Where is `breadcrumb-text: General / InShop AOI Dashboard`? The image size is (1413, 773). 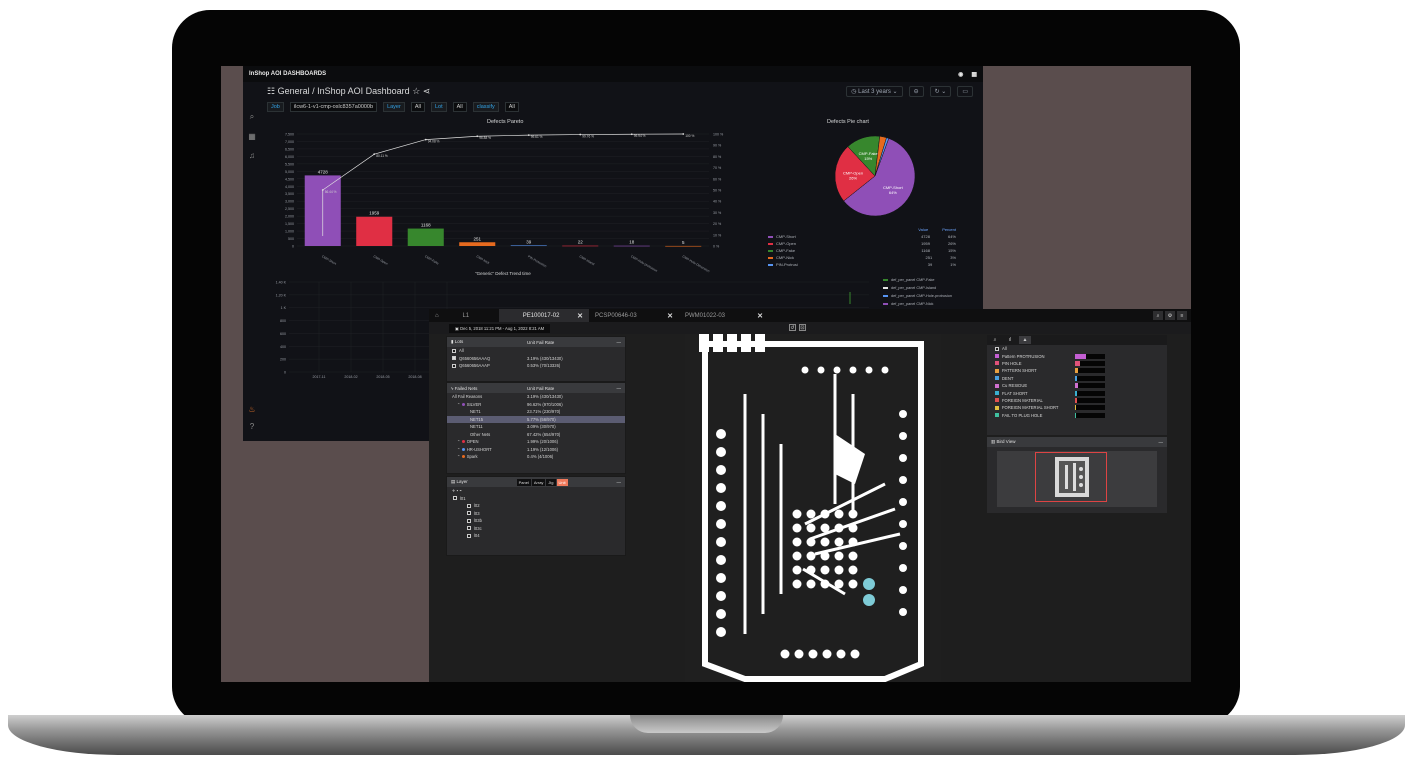
breadcrumb-text: General / InShop AOI Dashboard is located at coordinates (344, 91).